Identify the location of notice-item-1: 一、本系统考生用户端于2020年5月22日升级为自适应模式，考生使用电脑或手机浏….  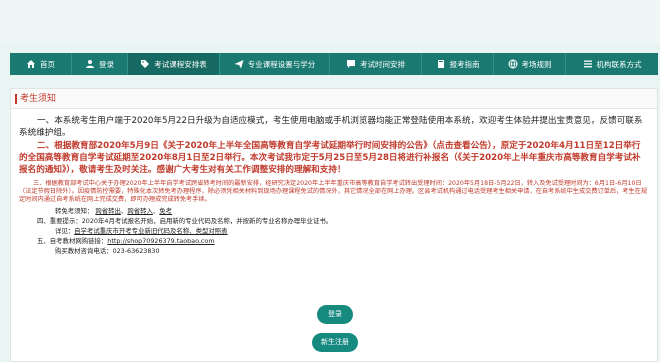
(331, 127).